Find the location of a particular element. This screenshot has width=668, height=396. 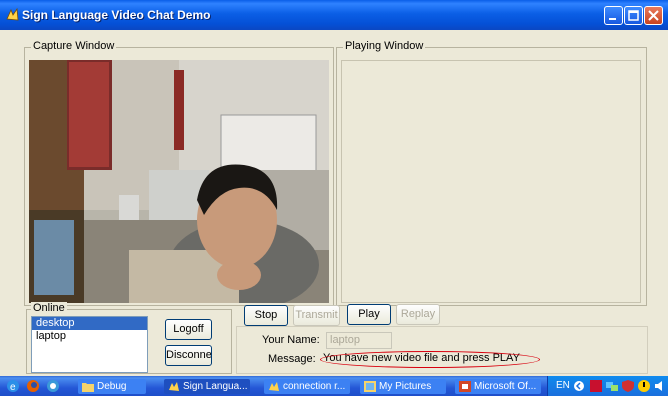

network-icon is located at coordinates (612, 386).